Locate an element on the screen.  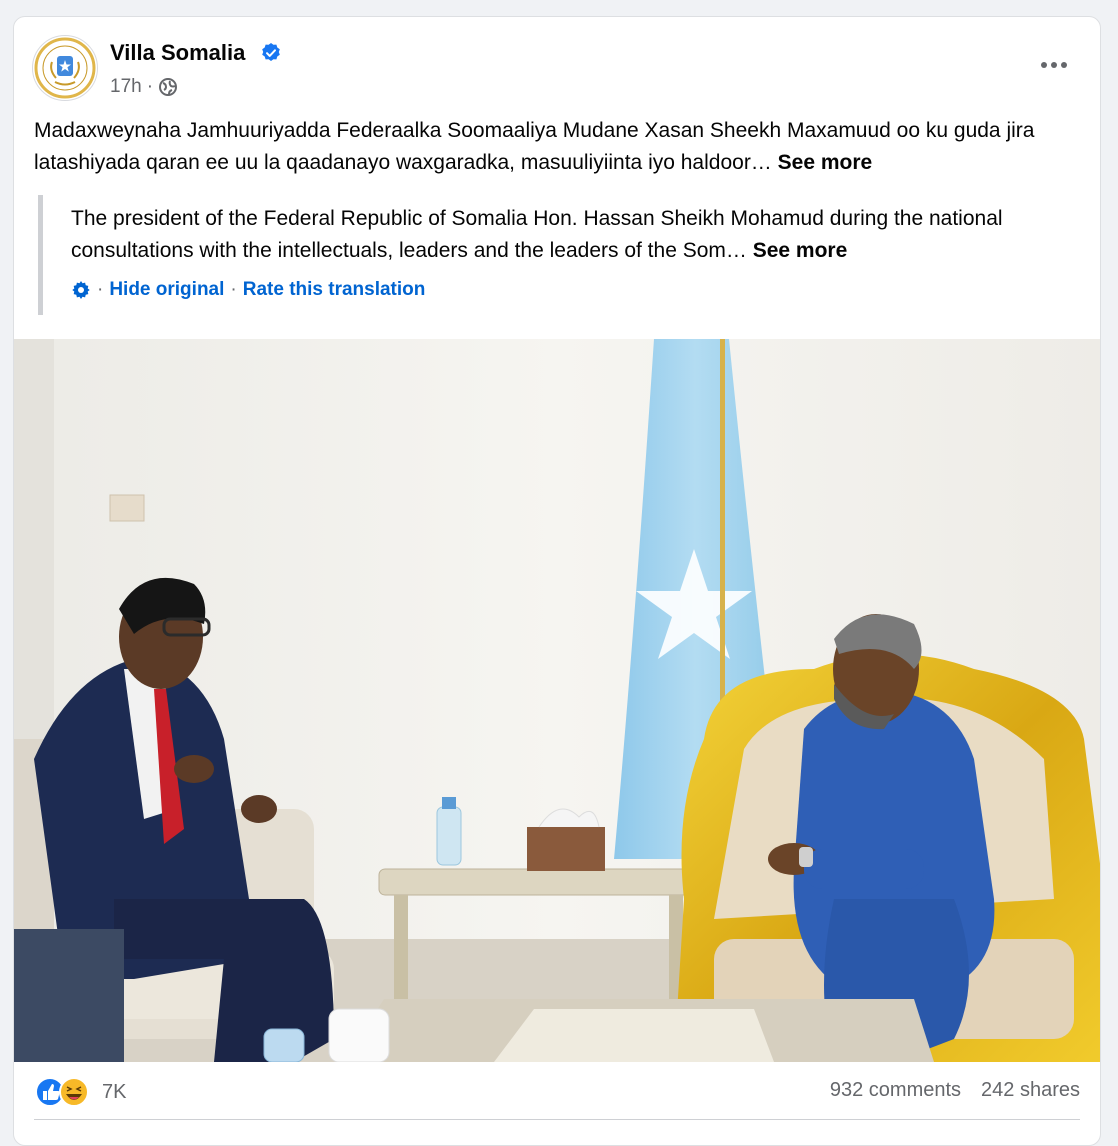
post-meta: 17h · is located at coordinates (144, 87).